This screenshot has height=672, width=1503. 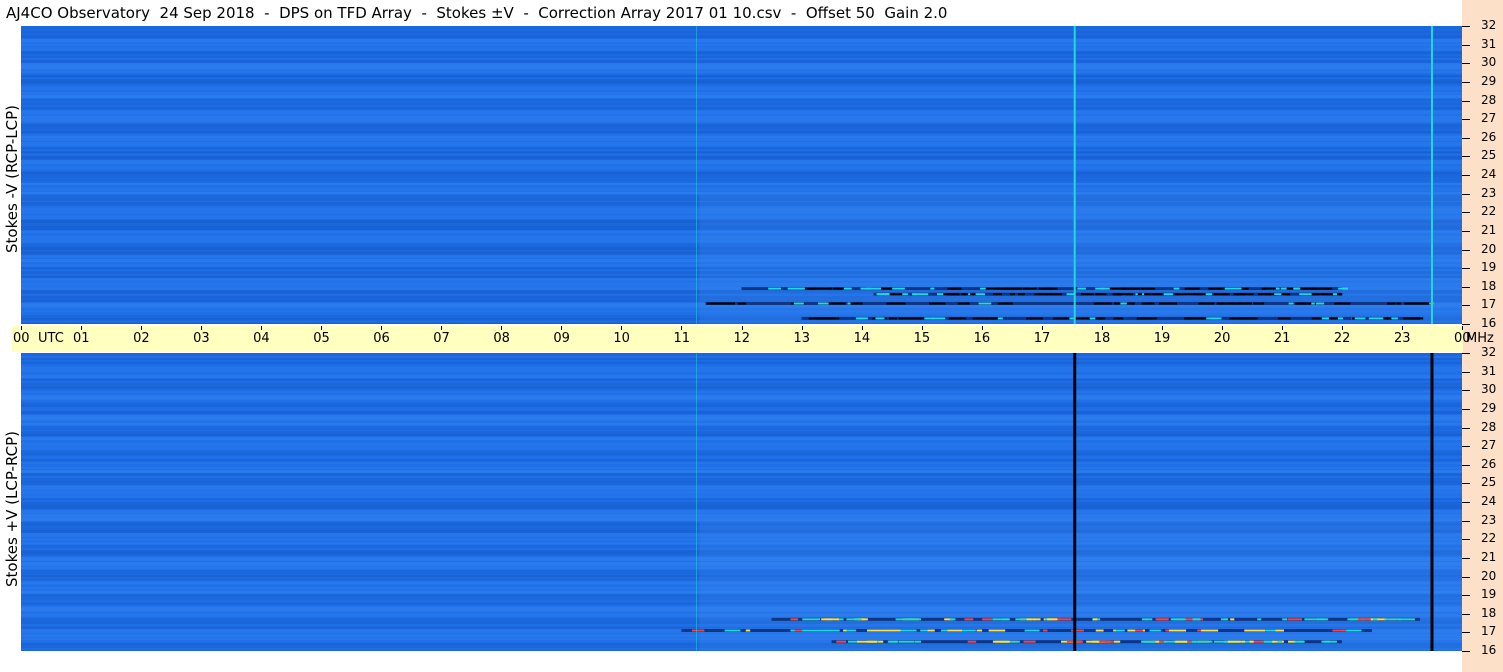 I want to click on top-panel-ylabel: Stokes -V (RCP-LCP), so click(x=12, y=179).